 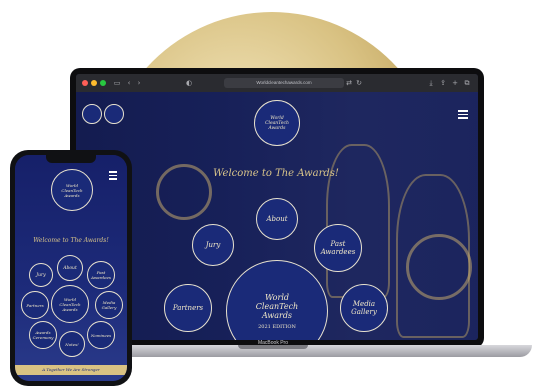 I want to click on welcome-heading: Welcome to The Awards!, so click(x=276, y=173).